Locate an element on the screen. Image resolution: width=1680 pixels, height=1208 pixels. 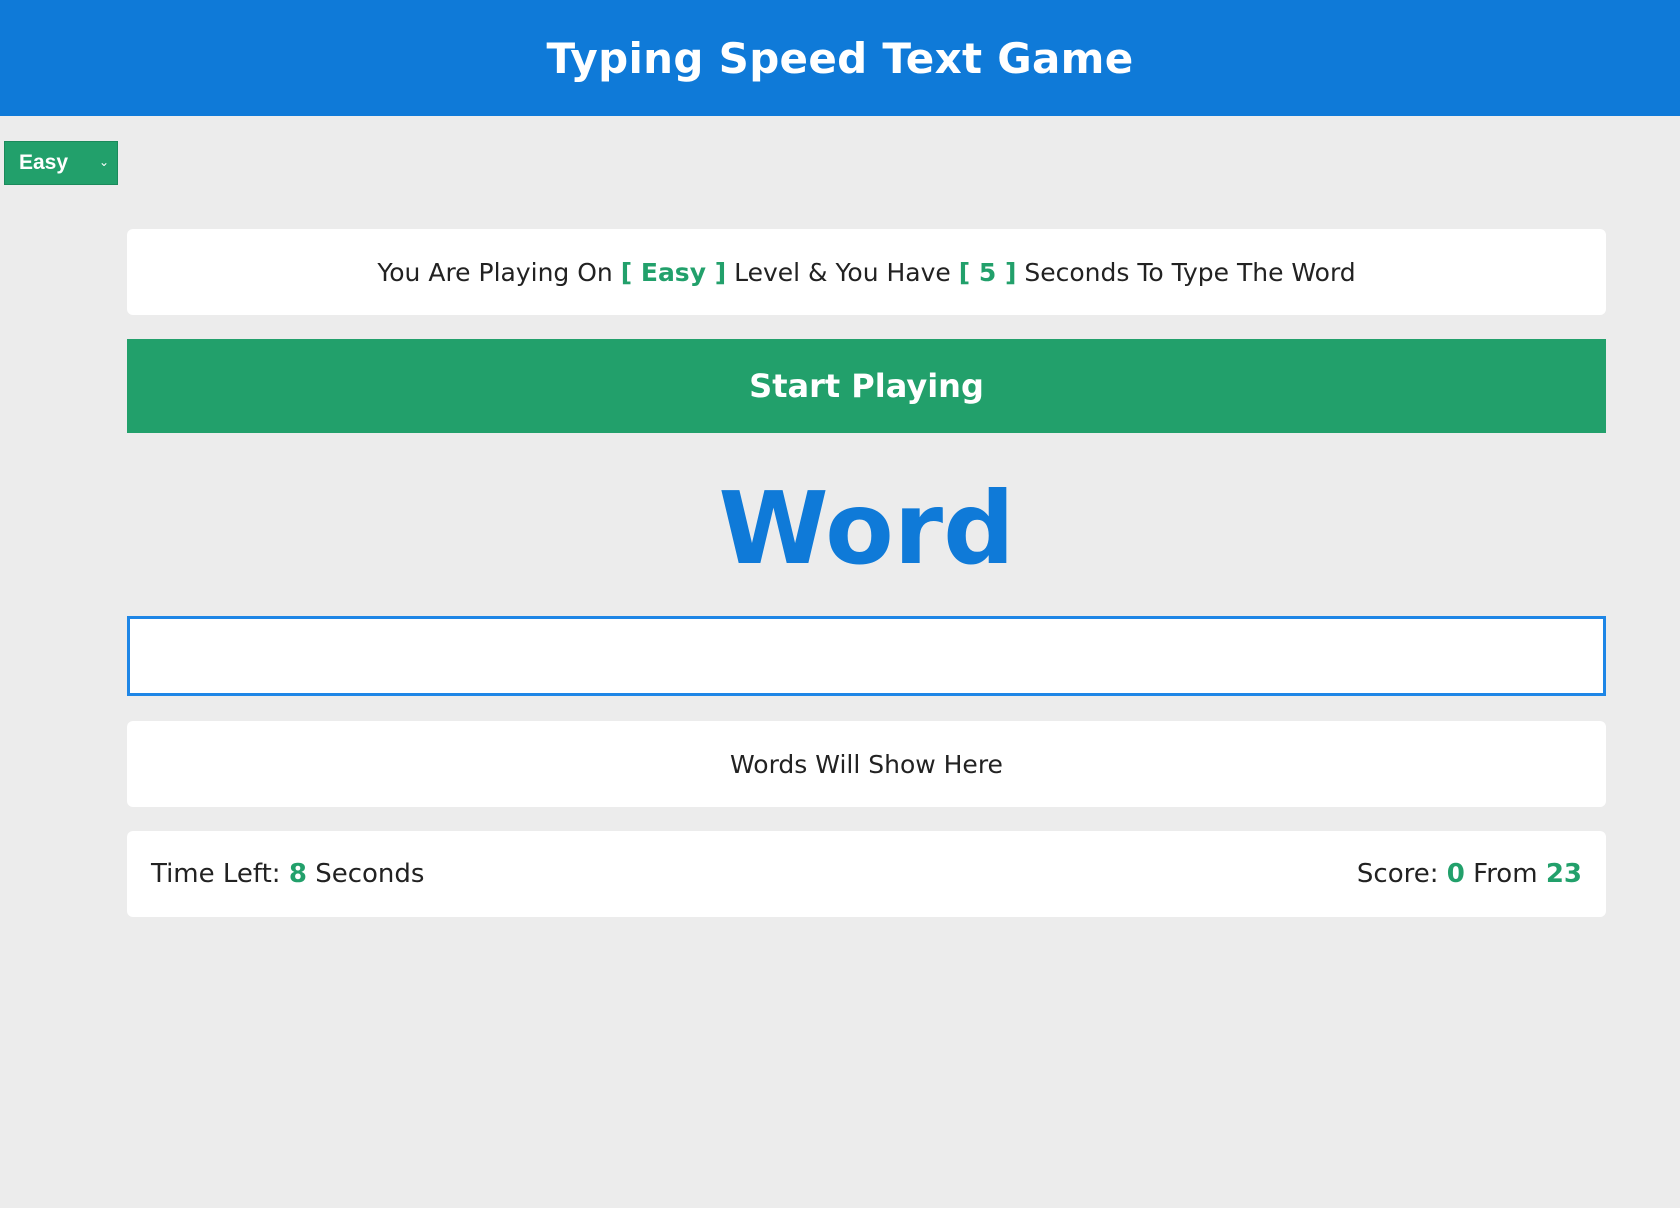
upcoming-words: Words Will Show Here is located at coordinates (866, 764).